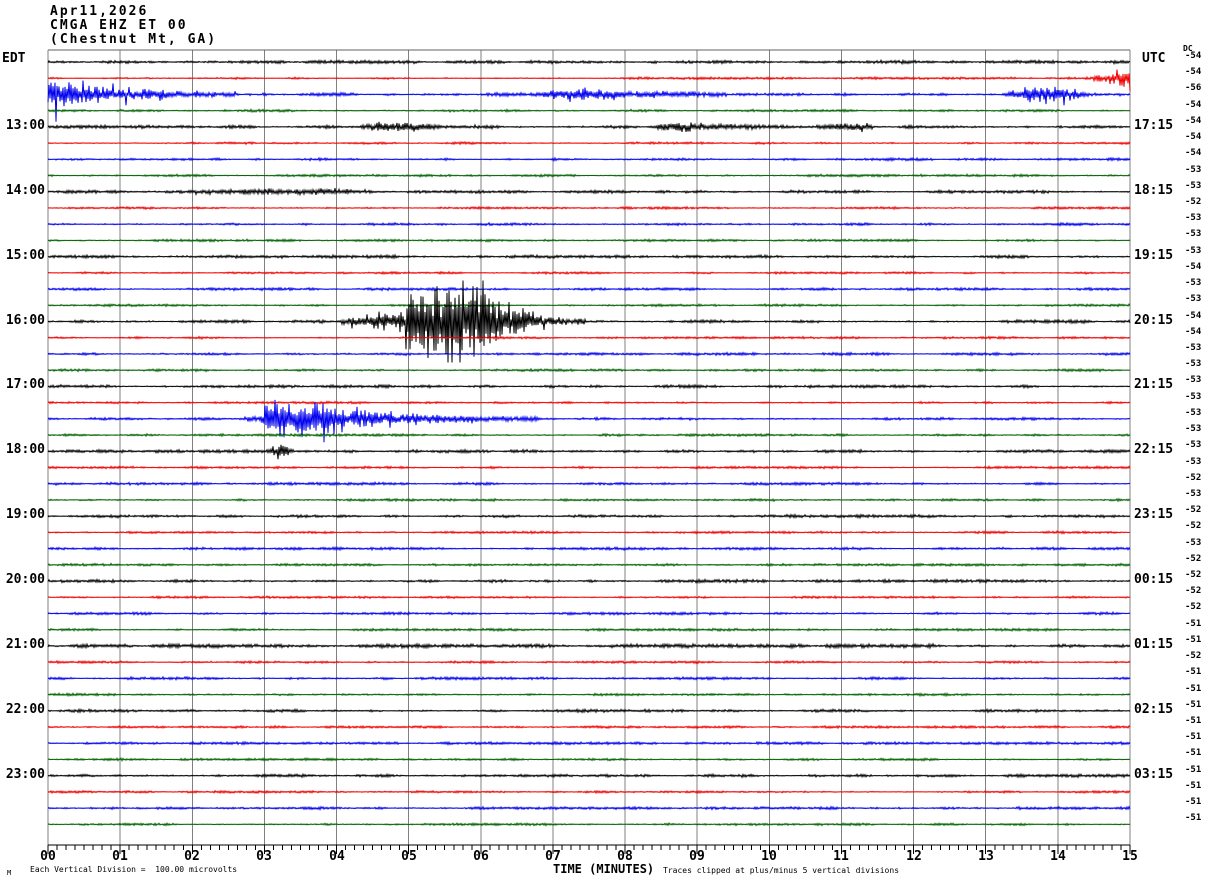 This screenshot has height=886, width=1210. I want to click on edt-time-label: 21:00, so click(25, 644).